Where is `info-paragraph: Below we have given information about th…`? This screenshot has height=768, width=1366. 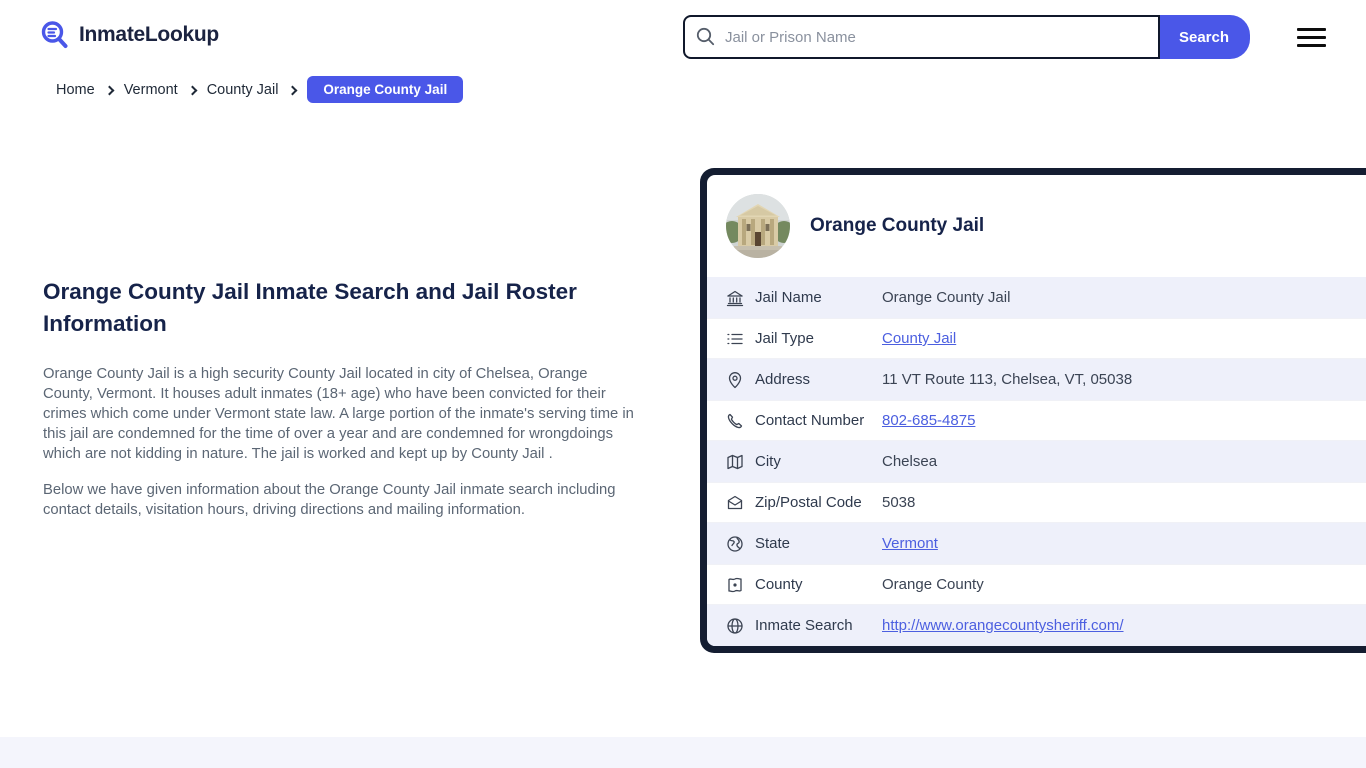
info-paragraph: Below we have given information about th… is located at coordinates (329, 500).